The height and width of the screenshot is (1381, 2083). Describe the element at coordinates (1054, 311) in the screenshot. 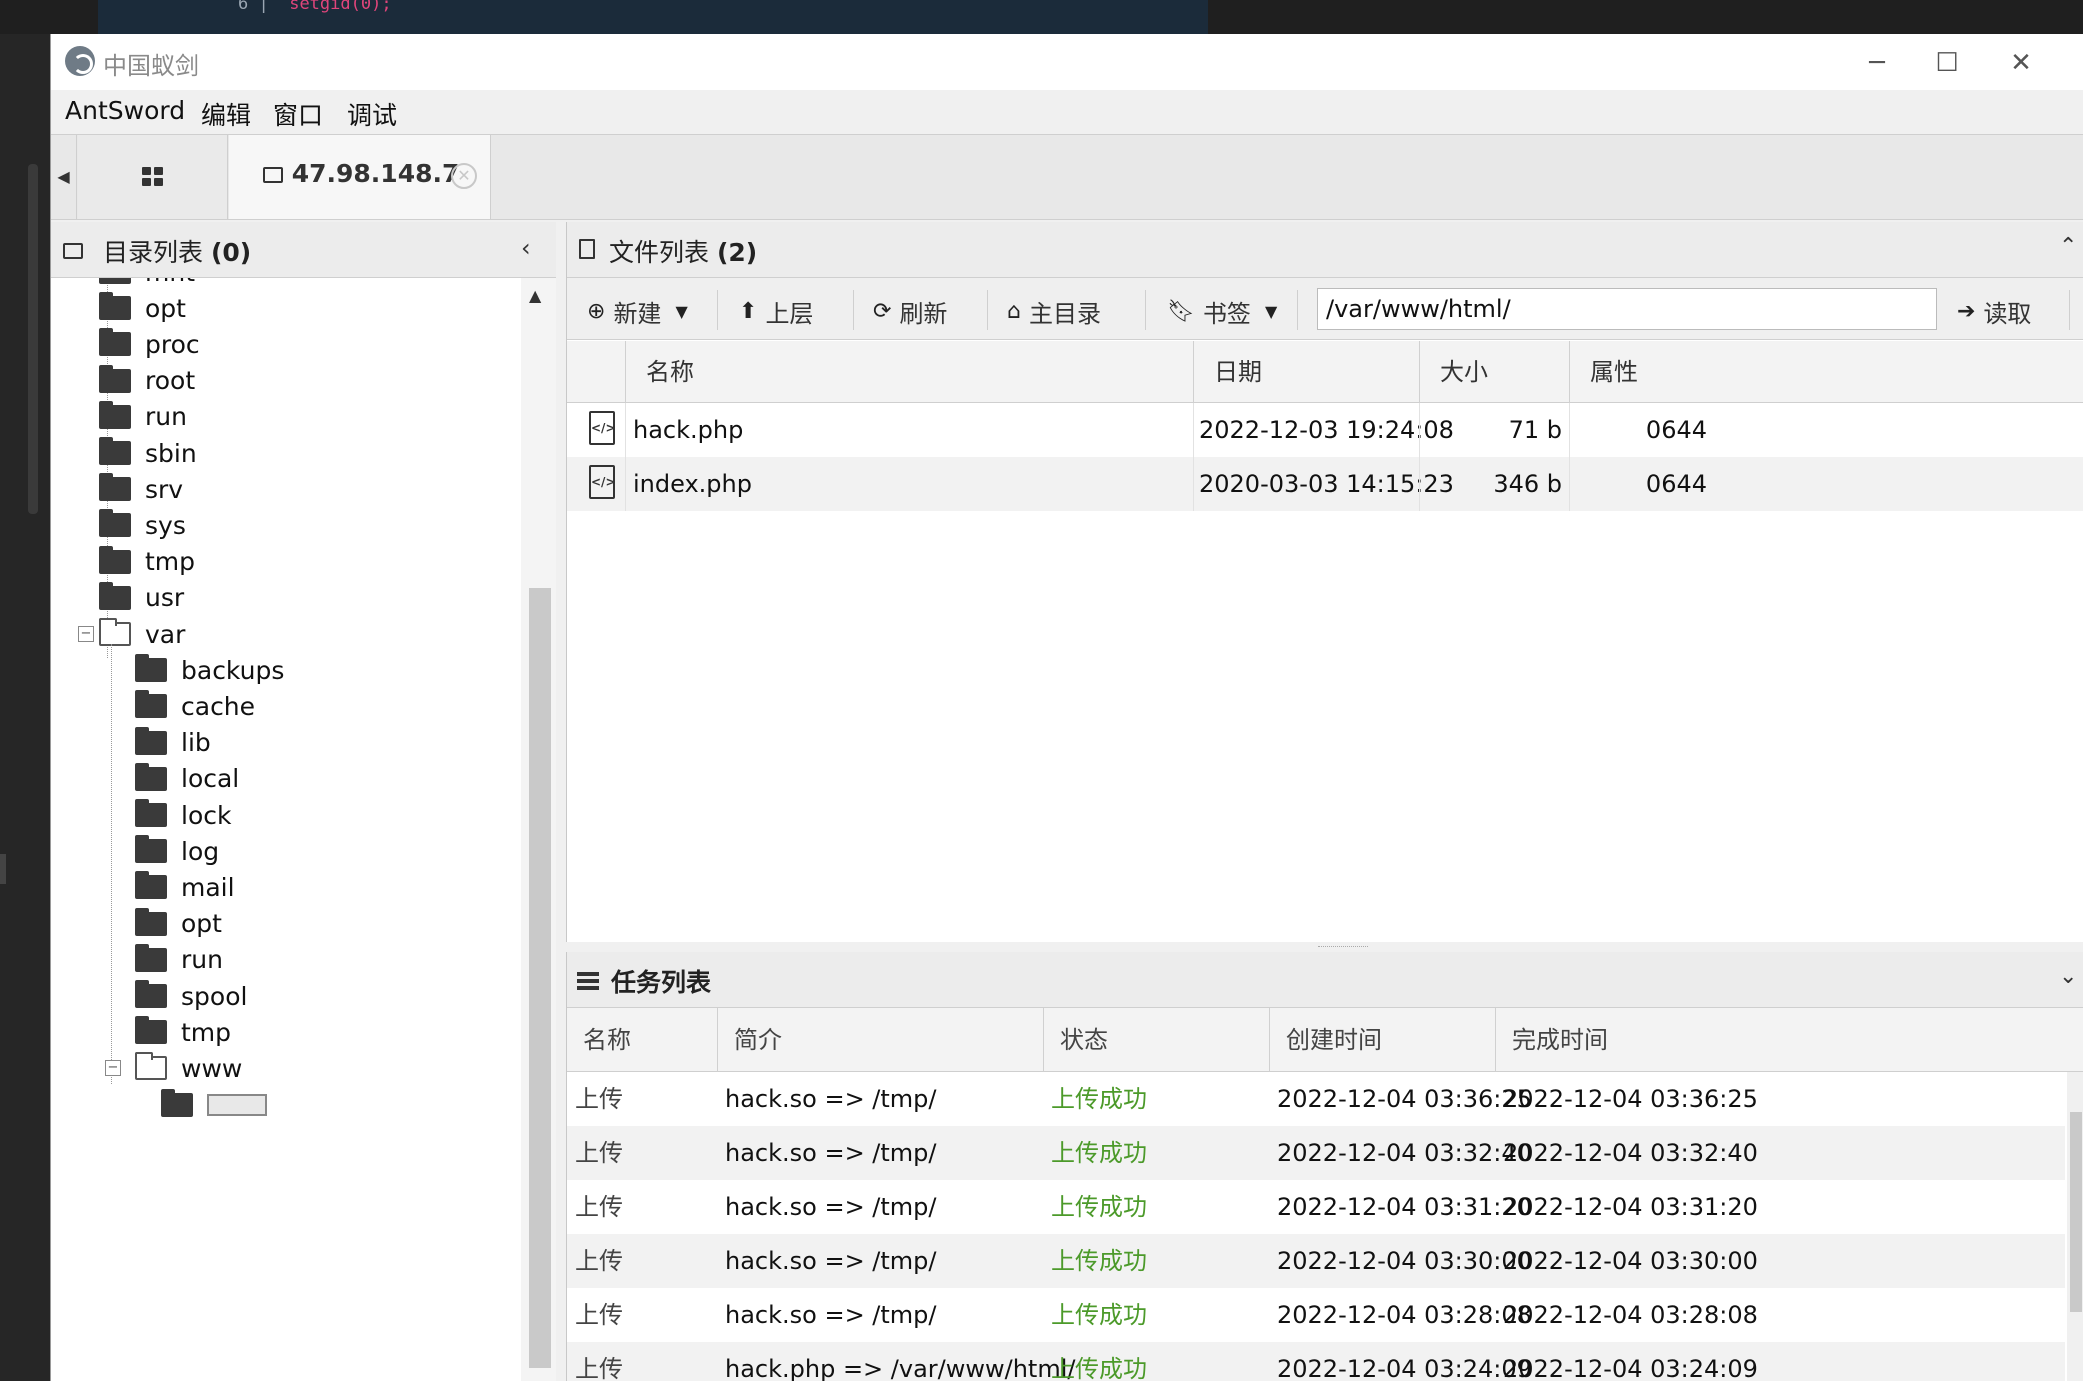

I see `home-dir-button: ⌂ 主目录` at that location.